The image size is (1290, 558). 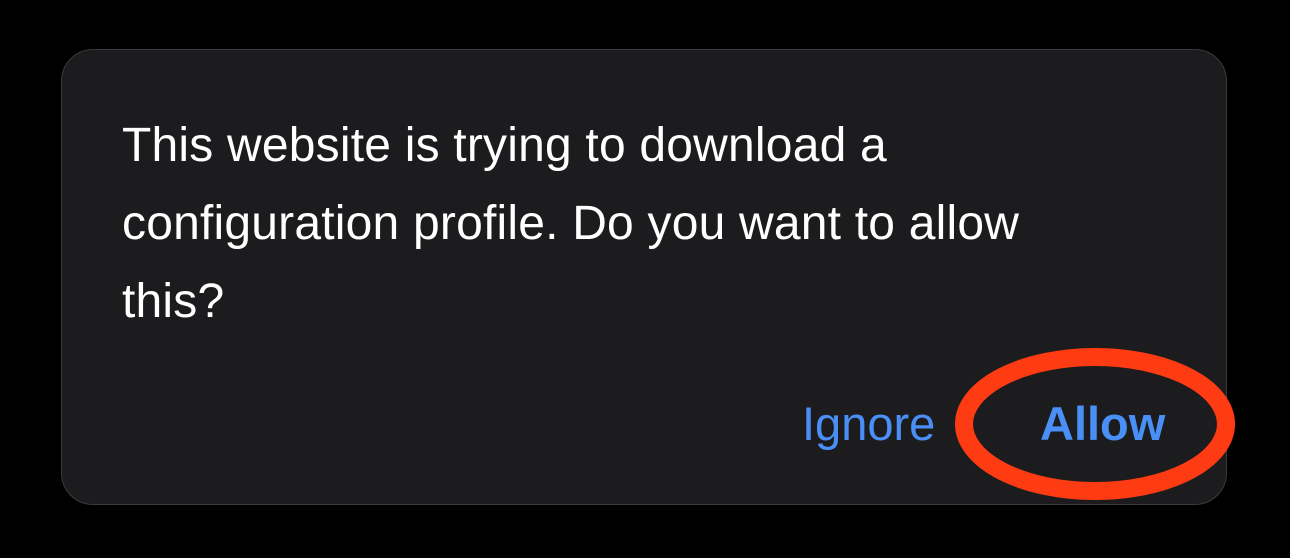 I want to click on allow-button: Allow, so click(x=1102, y=424).